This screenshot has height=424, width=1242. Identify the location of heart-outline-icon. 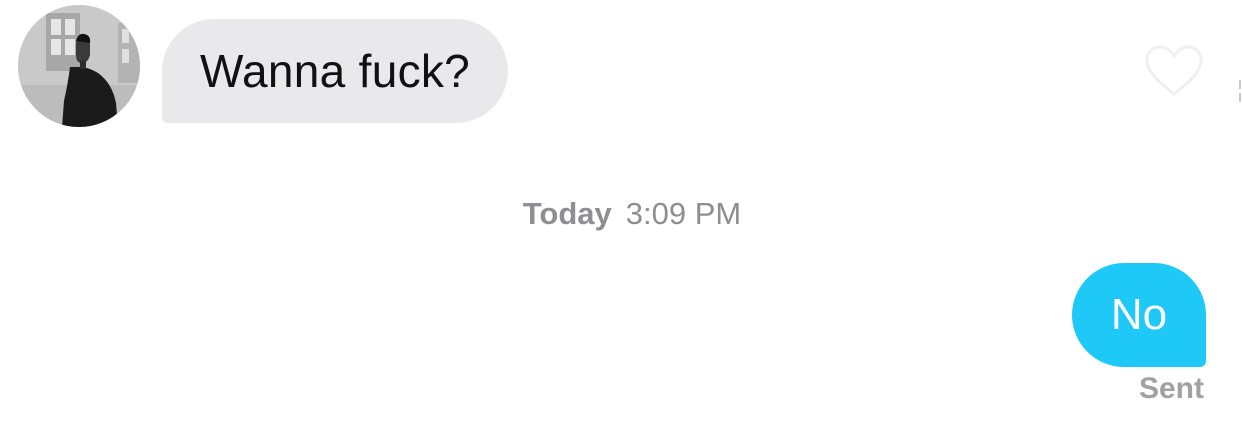
(1174, 71).